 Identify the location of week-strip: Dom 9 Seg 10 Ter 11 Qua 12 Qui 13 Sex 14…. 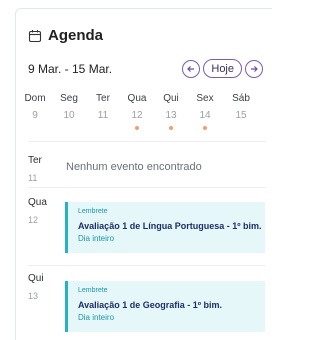
(144, 113).